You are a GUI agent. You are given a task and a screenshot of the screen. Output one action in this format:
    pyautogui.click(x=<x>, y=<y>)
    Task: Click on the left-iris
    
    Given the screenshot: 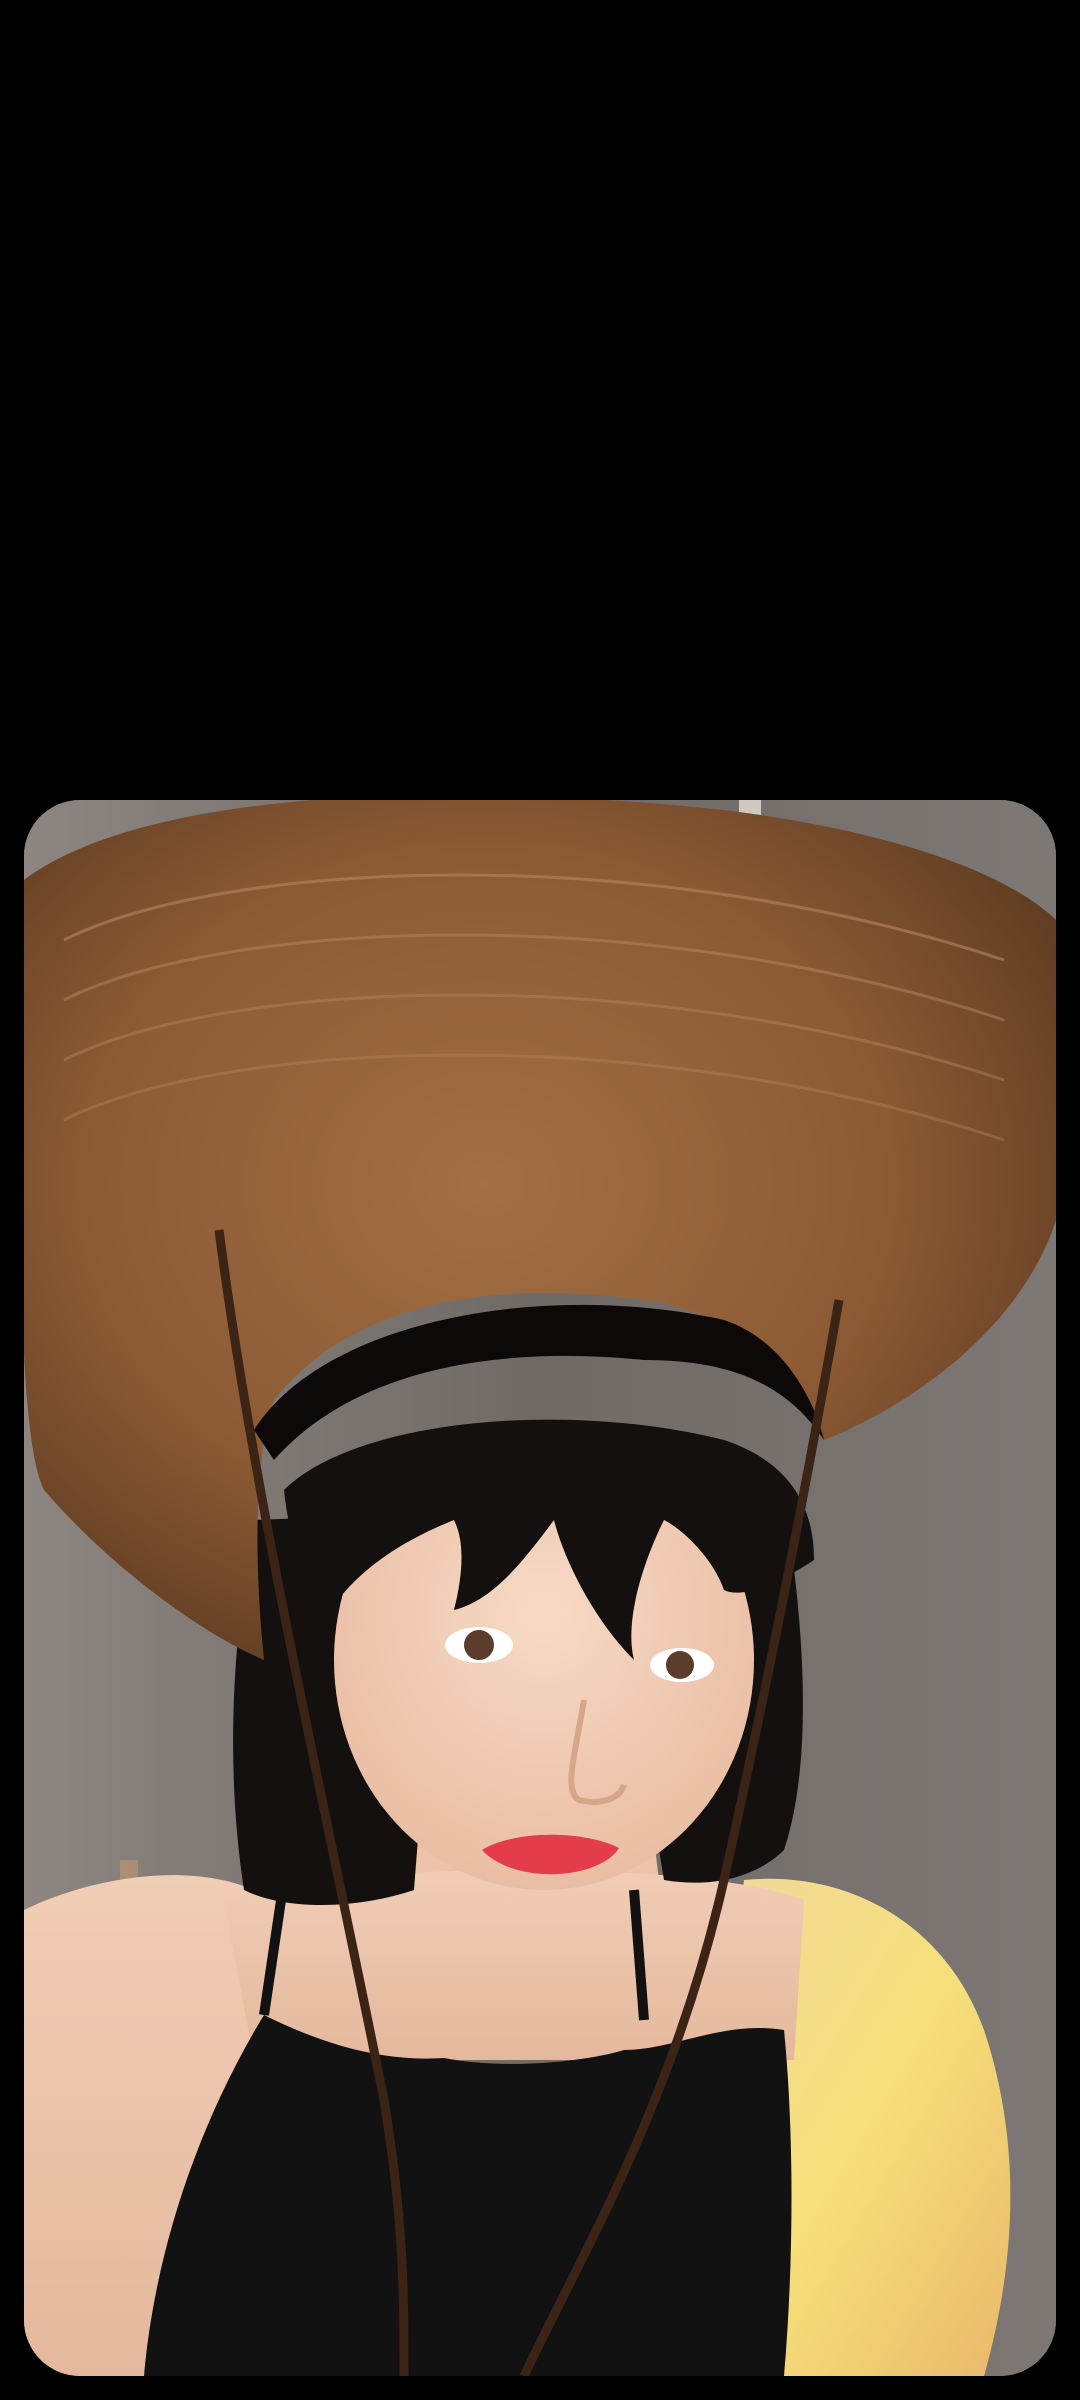 What is the action you would take?
    pyautogui.click(x=479, y=1645)
    